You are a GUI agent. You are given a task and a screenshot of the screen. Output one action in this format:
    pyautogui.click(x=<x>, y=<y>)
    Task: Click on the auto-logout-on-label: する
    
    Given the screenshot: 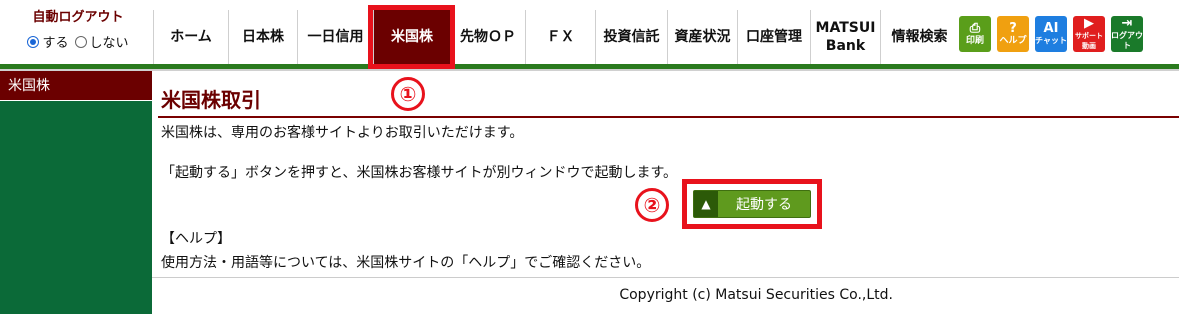 What is the action you would take?
    pyautogui.click(x=55, y=43)
    